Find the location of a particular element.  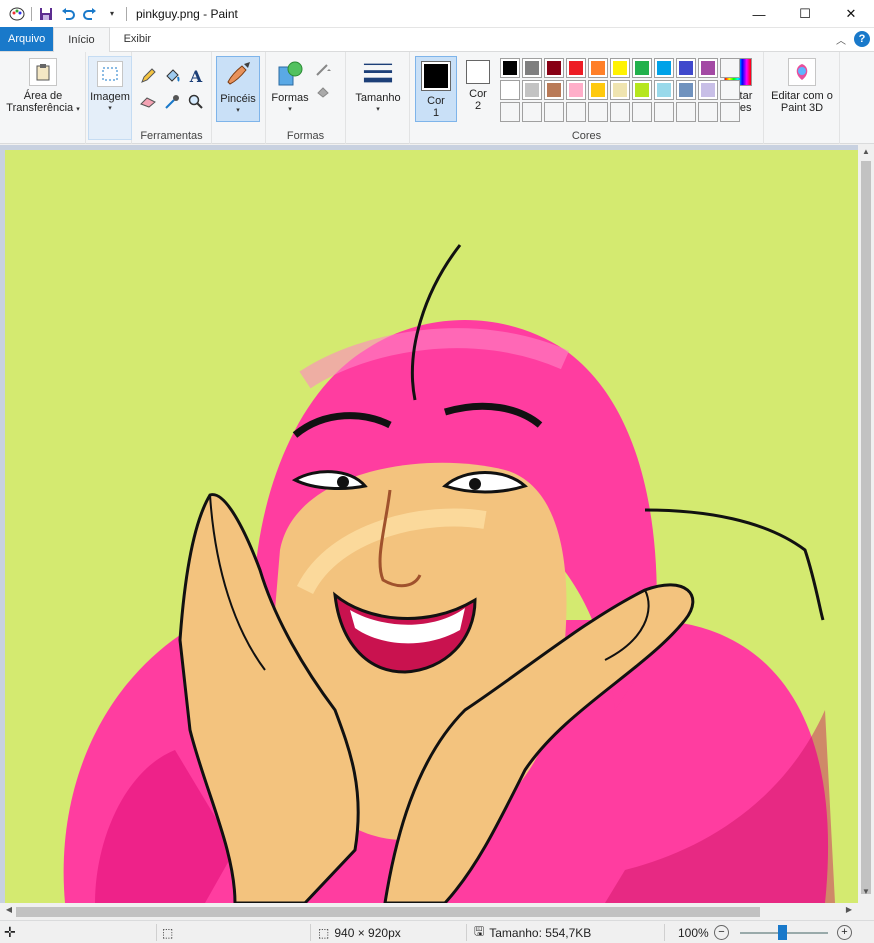

paint3d-icon is located at coordinates (802, 72).